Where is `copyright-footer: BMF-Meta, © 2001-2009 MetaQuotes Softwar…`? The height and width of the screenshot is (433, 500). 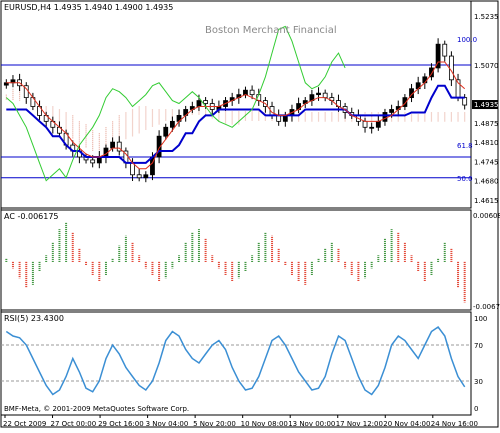 copyright-footer: BMF-Meta, © 2001-2009 MetaQuotes Softwar… is located at coordinates (96, 409).